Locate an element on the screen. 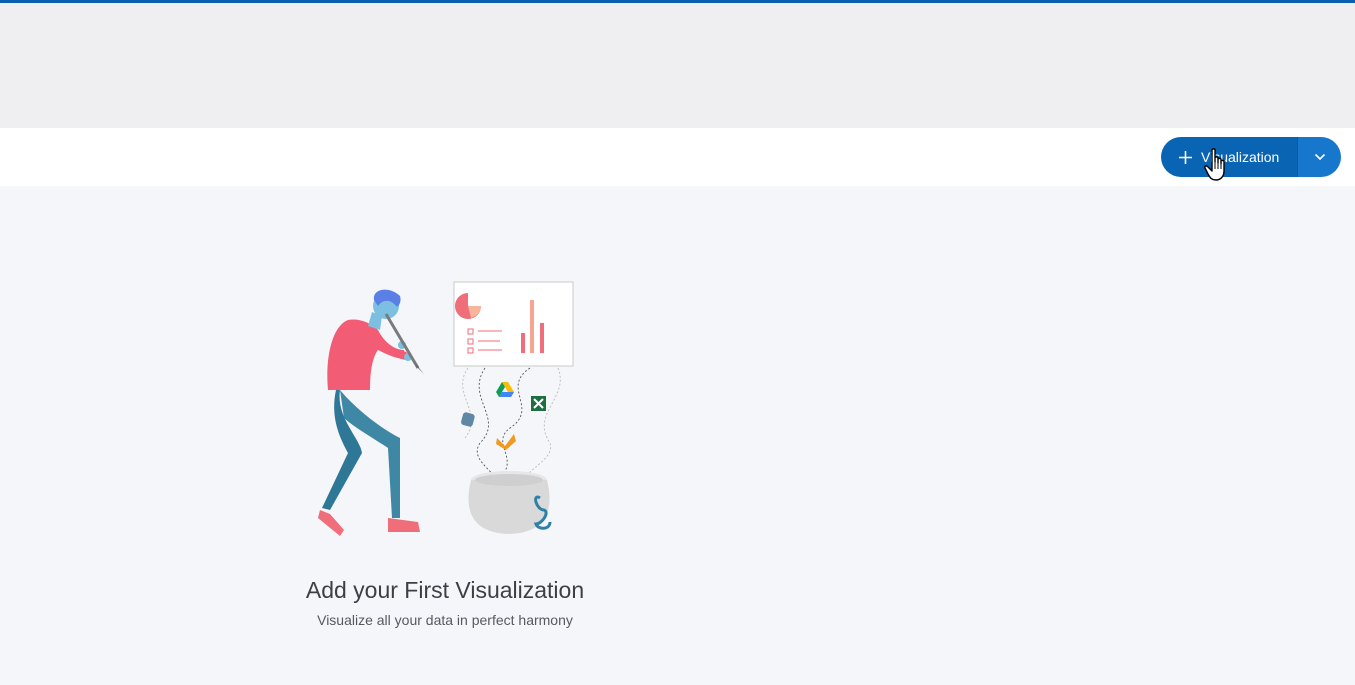 Image resolution: width=1355 pixels, height=685 pixels. add-visualization-dropdown-button is located at coordinates (1319, 157).